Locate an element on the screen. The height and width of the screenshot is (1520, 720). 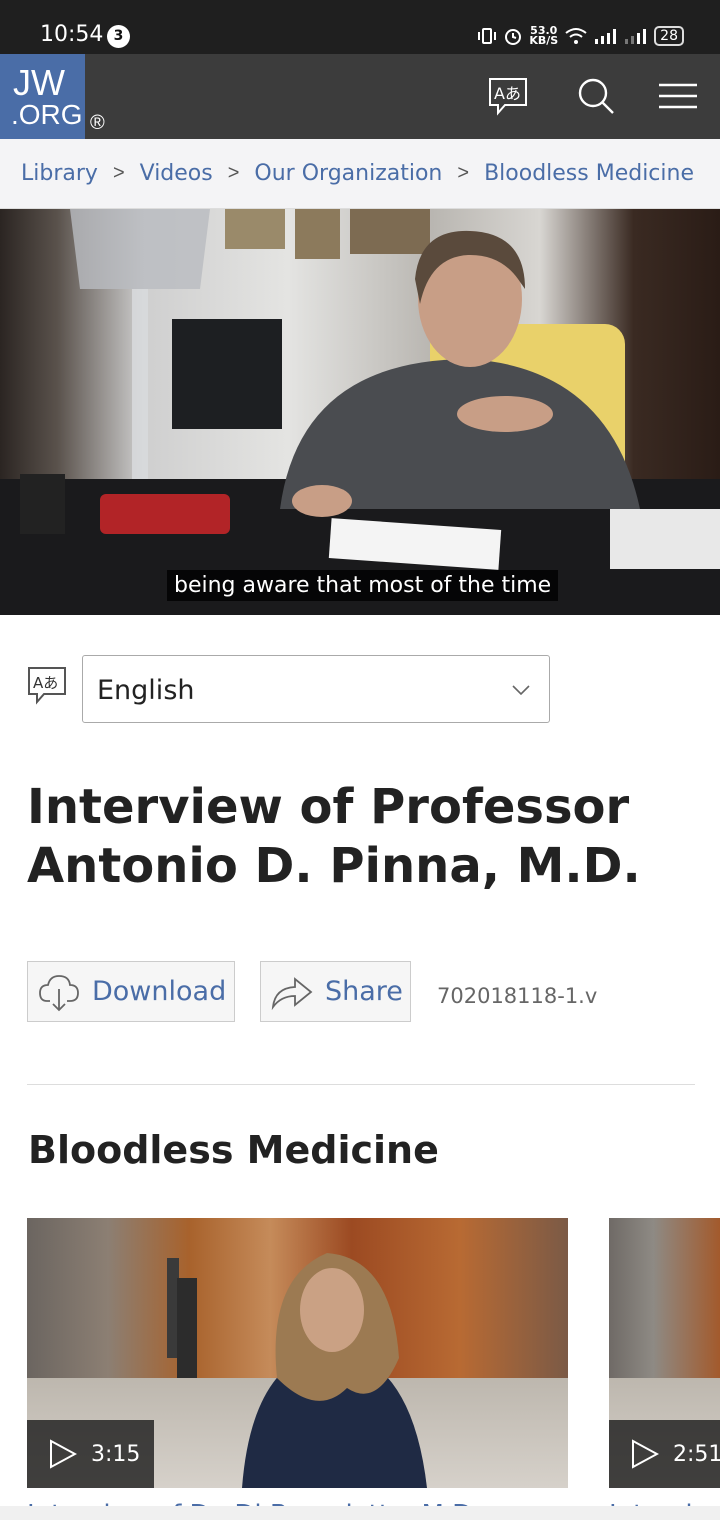
share-button: Share is located at coordinates (335, 991).